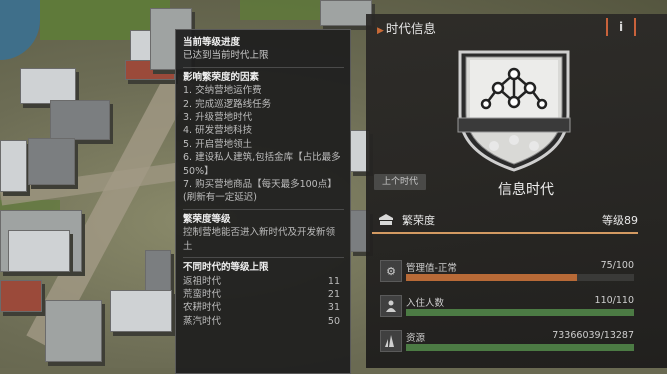 This screenshot has width=667, height=374. I want to click on era-name: 信息时代, so click(526, 190).